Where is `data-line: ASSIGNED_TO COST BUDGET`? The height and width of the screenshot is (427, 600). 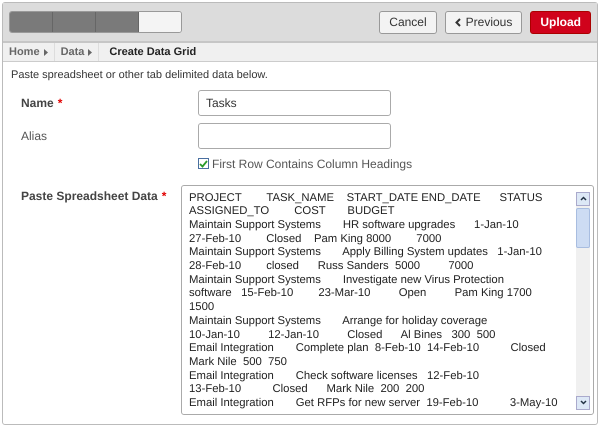
data-line: ASSIGNED_TO COST BUDGET is located at coordinates (292, 212).